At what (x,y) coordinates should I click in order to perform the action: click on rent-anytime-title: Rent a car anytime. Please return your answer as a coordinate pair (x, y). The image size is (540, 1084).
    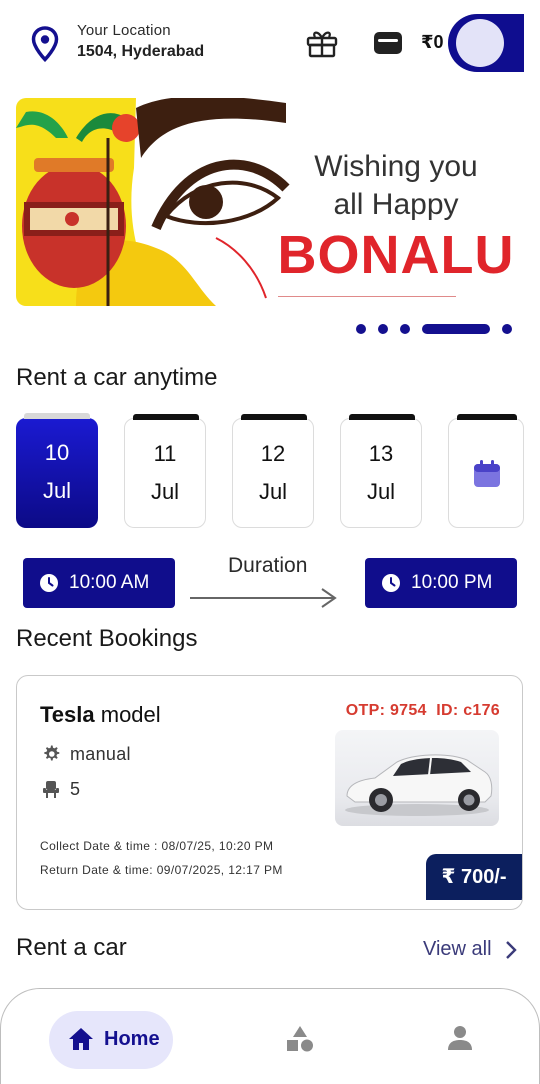
    Looking at the image, I should click on (117, 377).